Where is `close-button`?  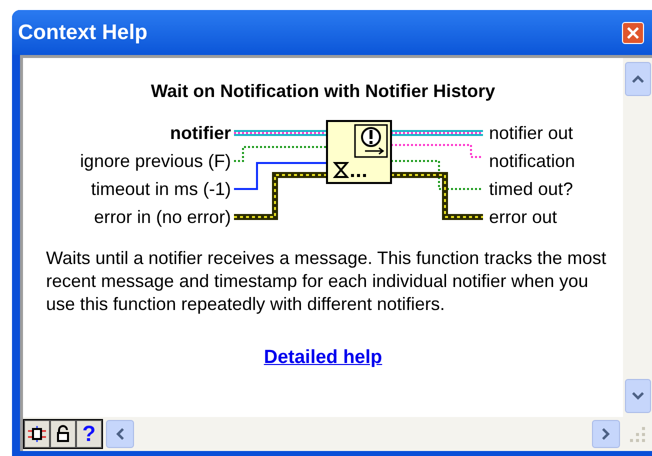 close-button is located at coordinates (633, 33).